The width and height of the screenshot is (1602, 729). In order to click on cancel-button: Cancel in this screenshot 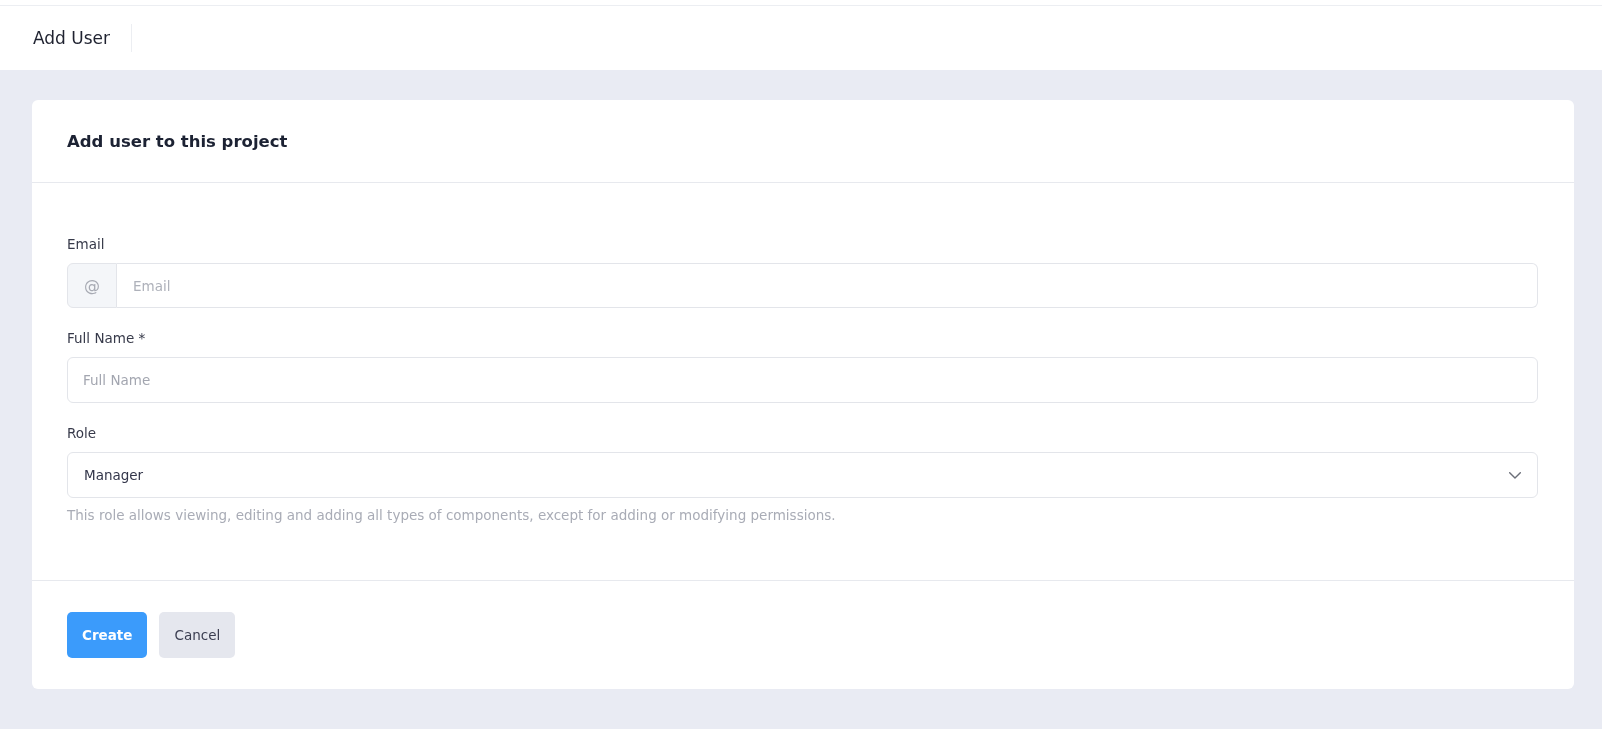, I will do `click(197, 635)`.